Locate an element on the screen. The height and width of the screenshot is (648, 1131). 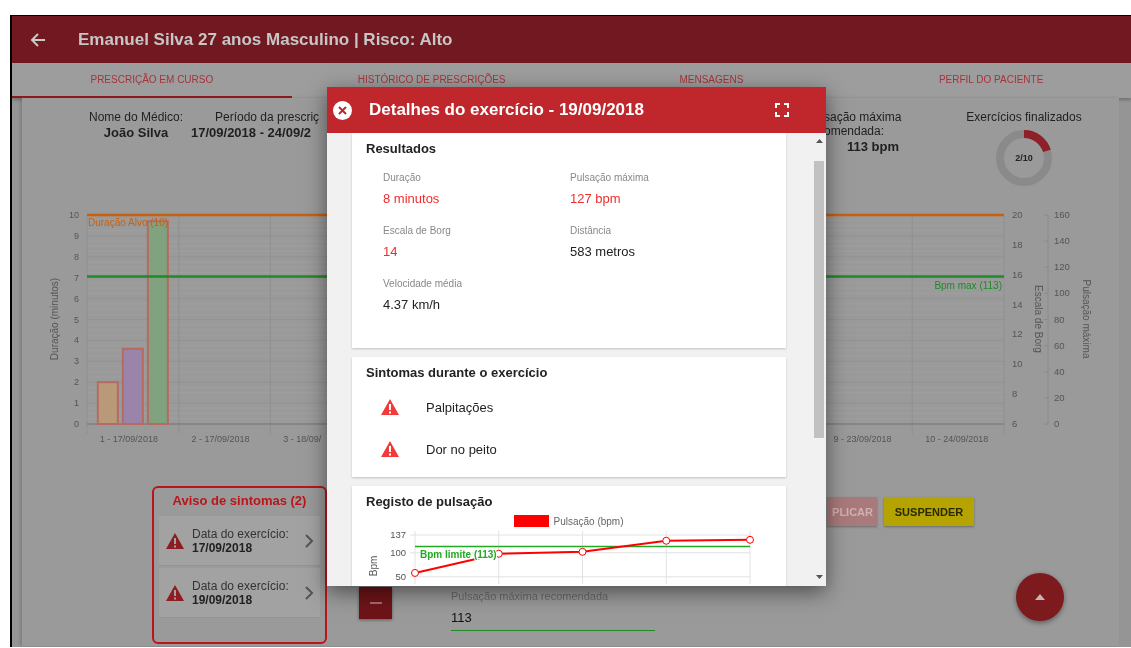
axis-tick-label: 1 is located at coordinates (76, 403).